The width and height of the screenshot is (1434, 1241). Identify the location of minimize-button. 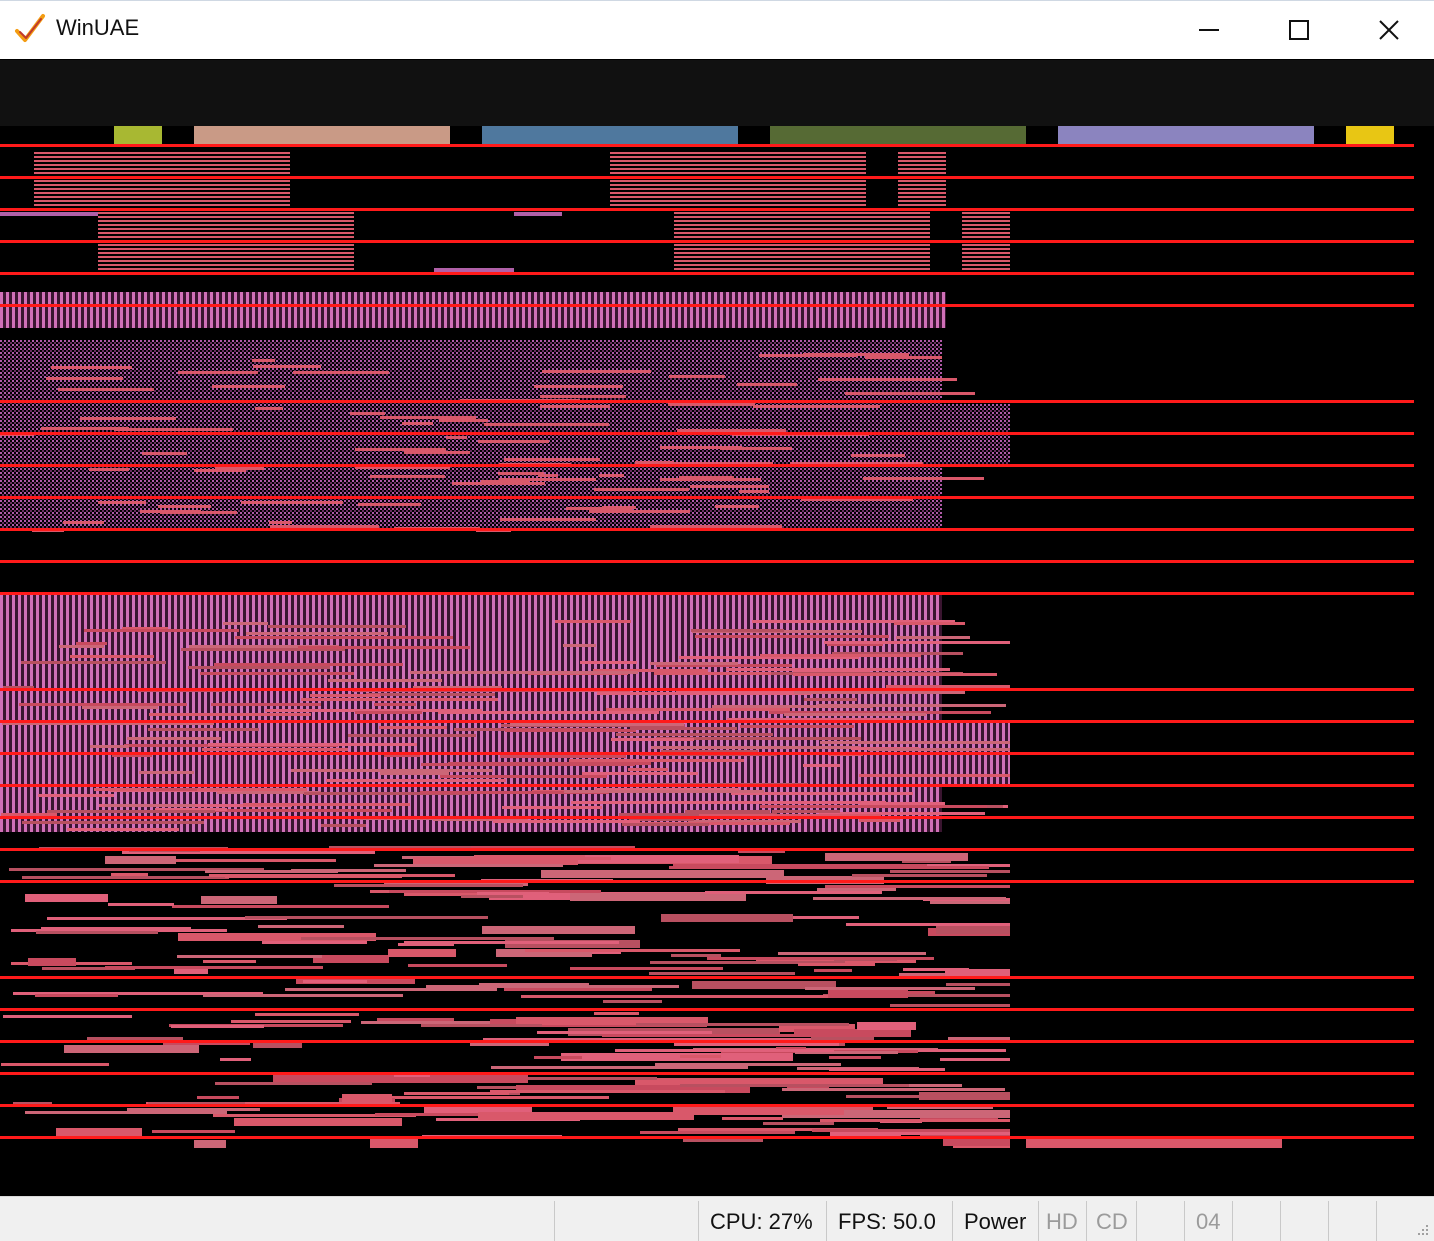
(1209, 30).